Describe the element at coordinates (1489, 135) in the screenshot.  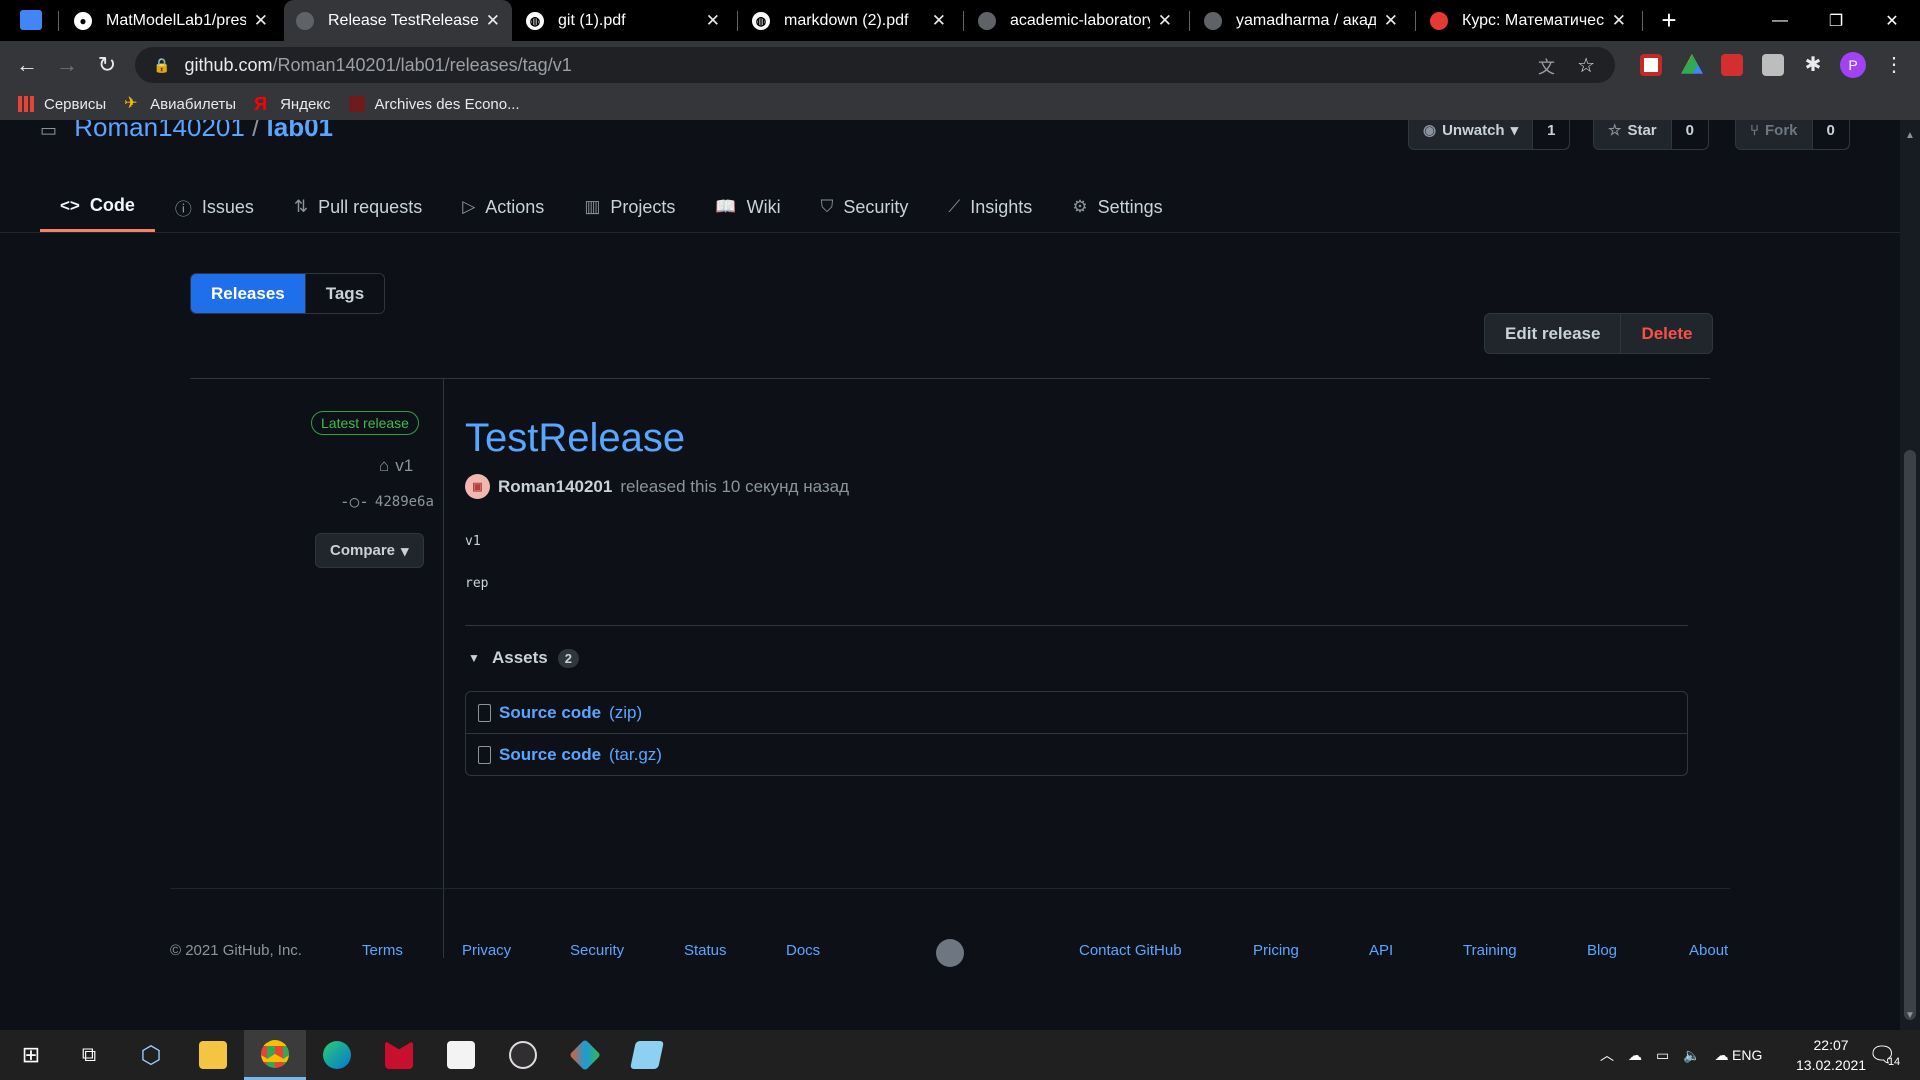
I see `watch-button: ◉ Unwatch ▾ 1` at that location.